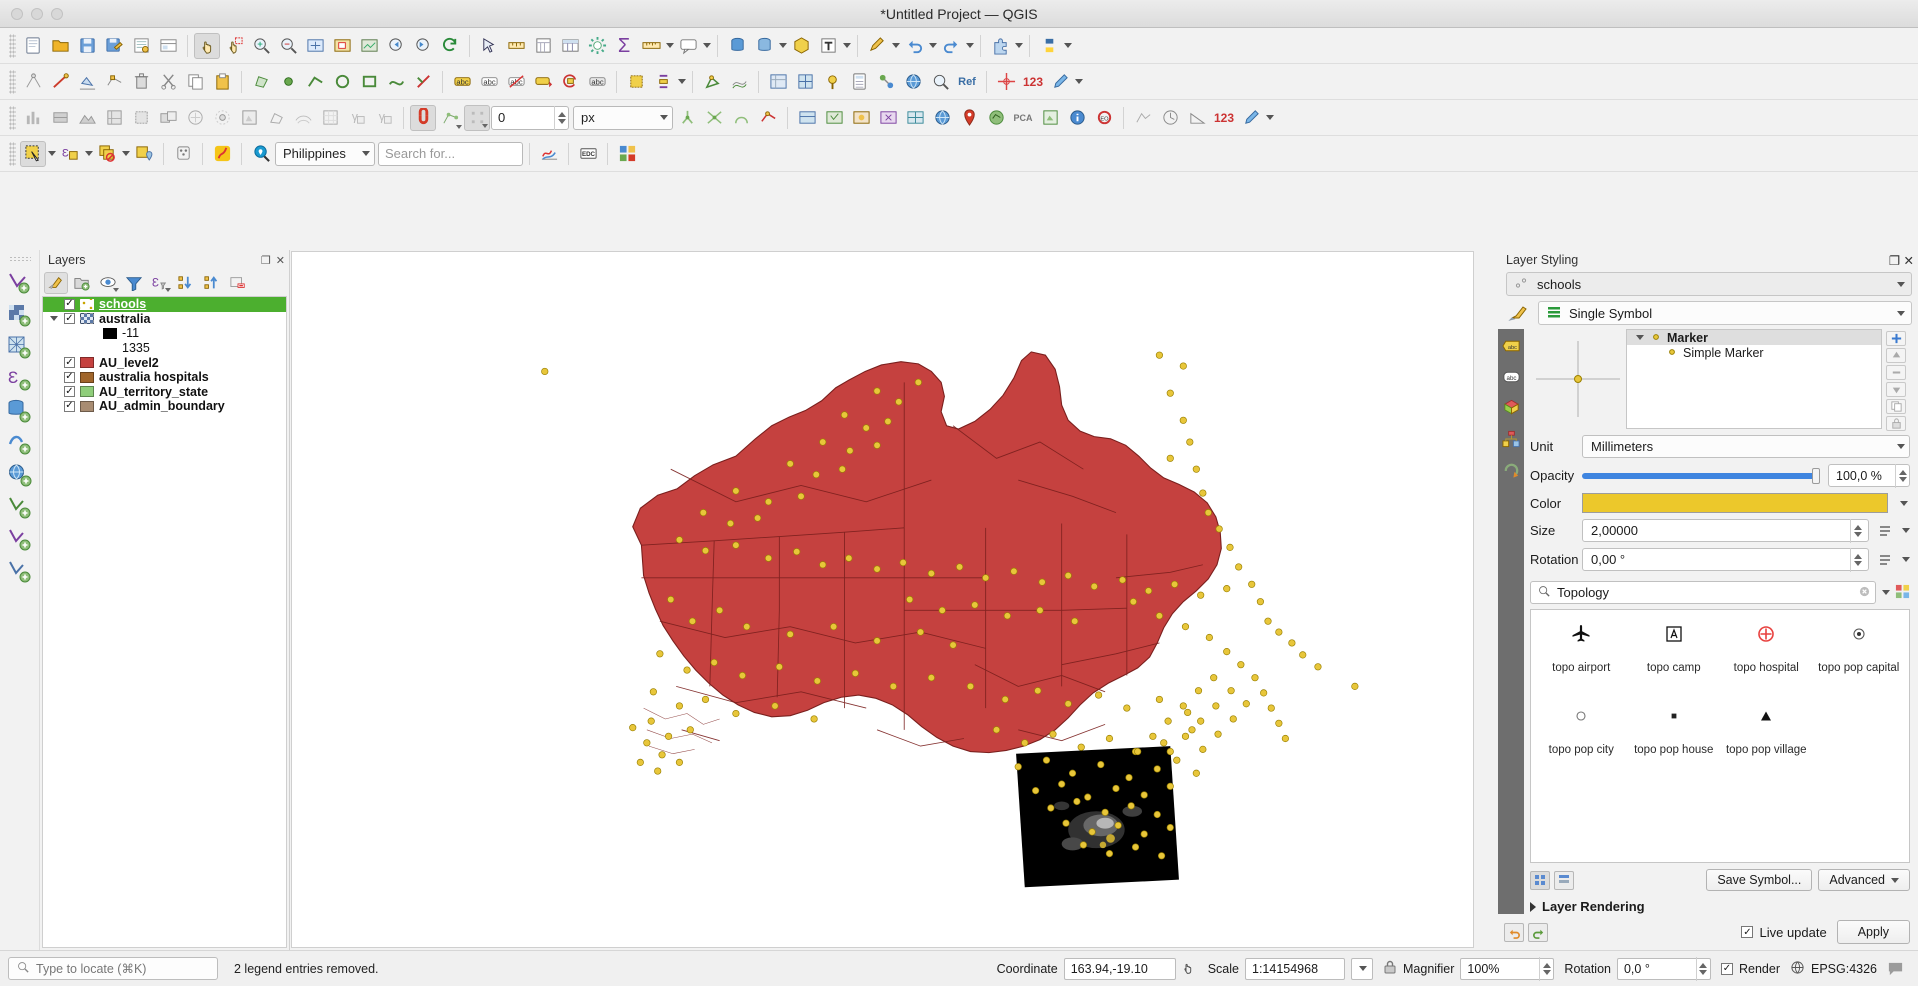 This screenshot has width=1918, height=986. Describe the element at coordinates (1581, 745) in the screenshot. I see `symbol-gallery-item: topo pop city` at that location.